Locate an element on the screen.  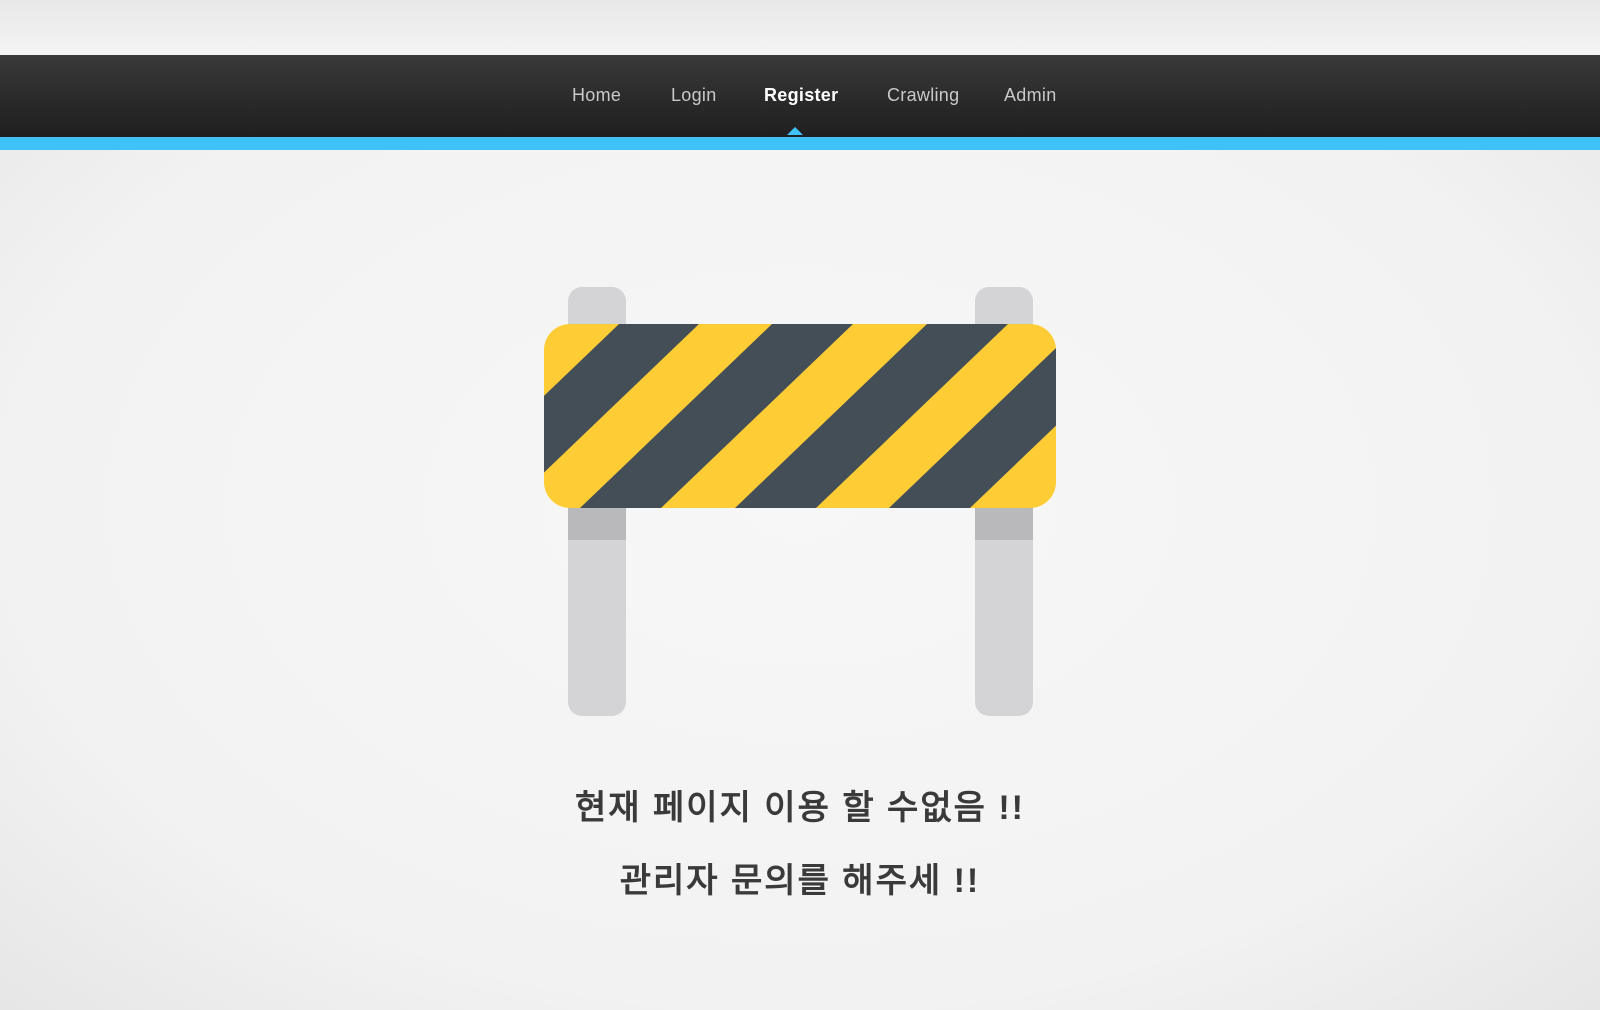
barrier-right-post-shadow is located at coordinates (1004, 523).